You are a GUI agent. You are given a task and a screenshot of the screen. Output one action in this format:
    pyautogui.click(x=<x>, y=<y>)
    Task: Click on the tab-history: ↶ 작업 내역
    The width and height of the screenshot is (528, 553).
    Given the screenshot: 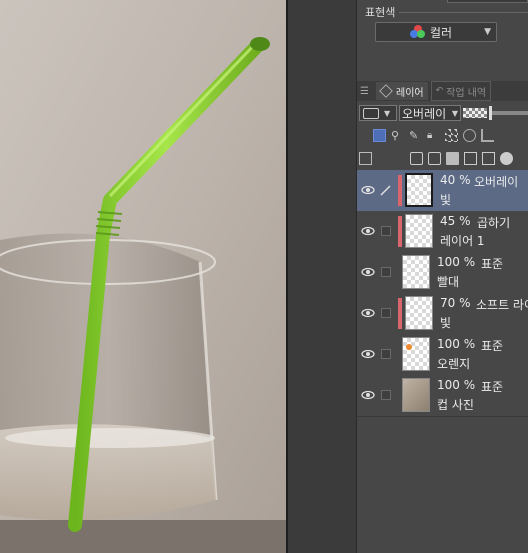 What is the action you would take?
    pyautogui.click(x=461, y=91)
    